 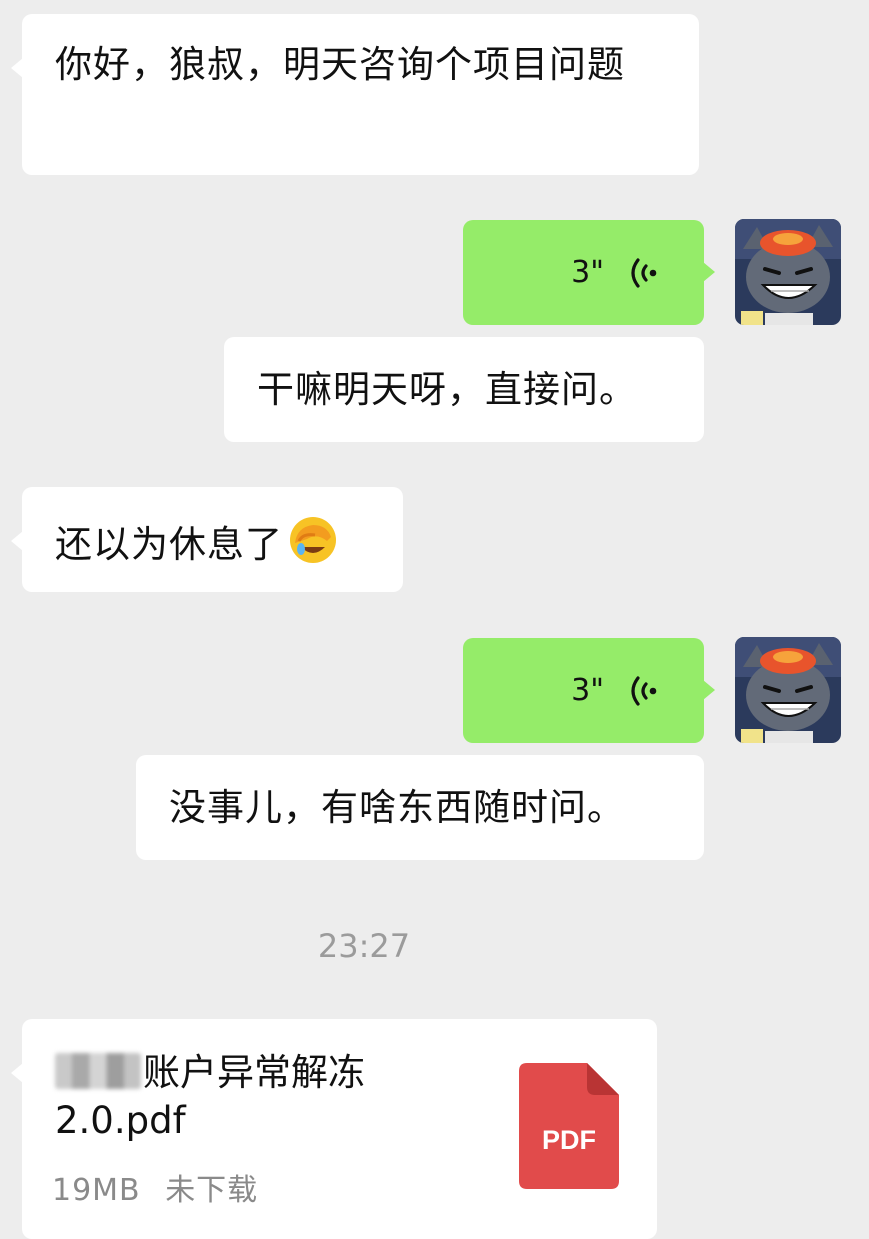 I want to click on file-message: 账户异常解冻2.0.pdf 19MB 未下载 PDF, so click(x=334, y=1129).